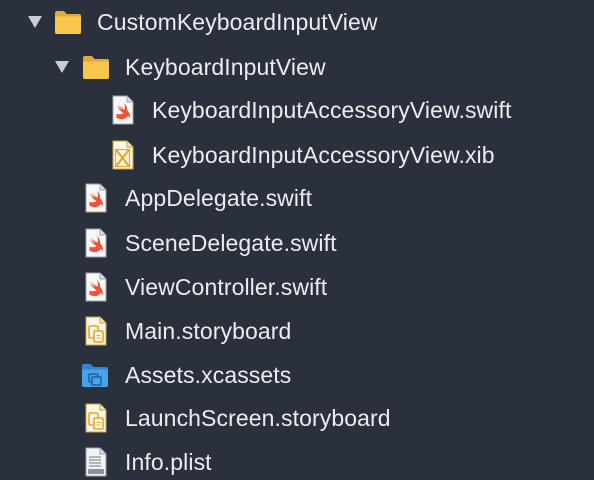  I want to click on navigator-row-file: Info.plist, so click(297, 460).